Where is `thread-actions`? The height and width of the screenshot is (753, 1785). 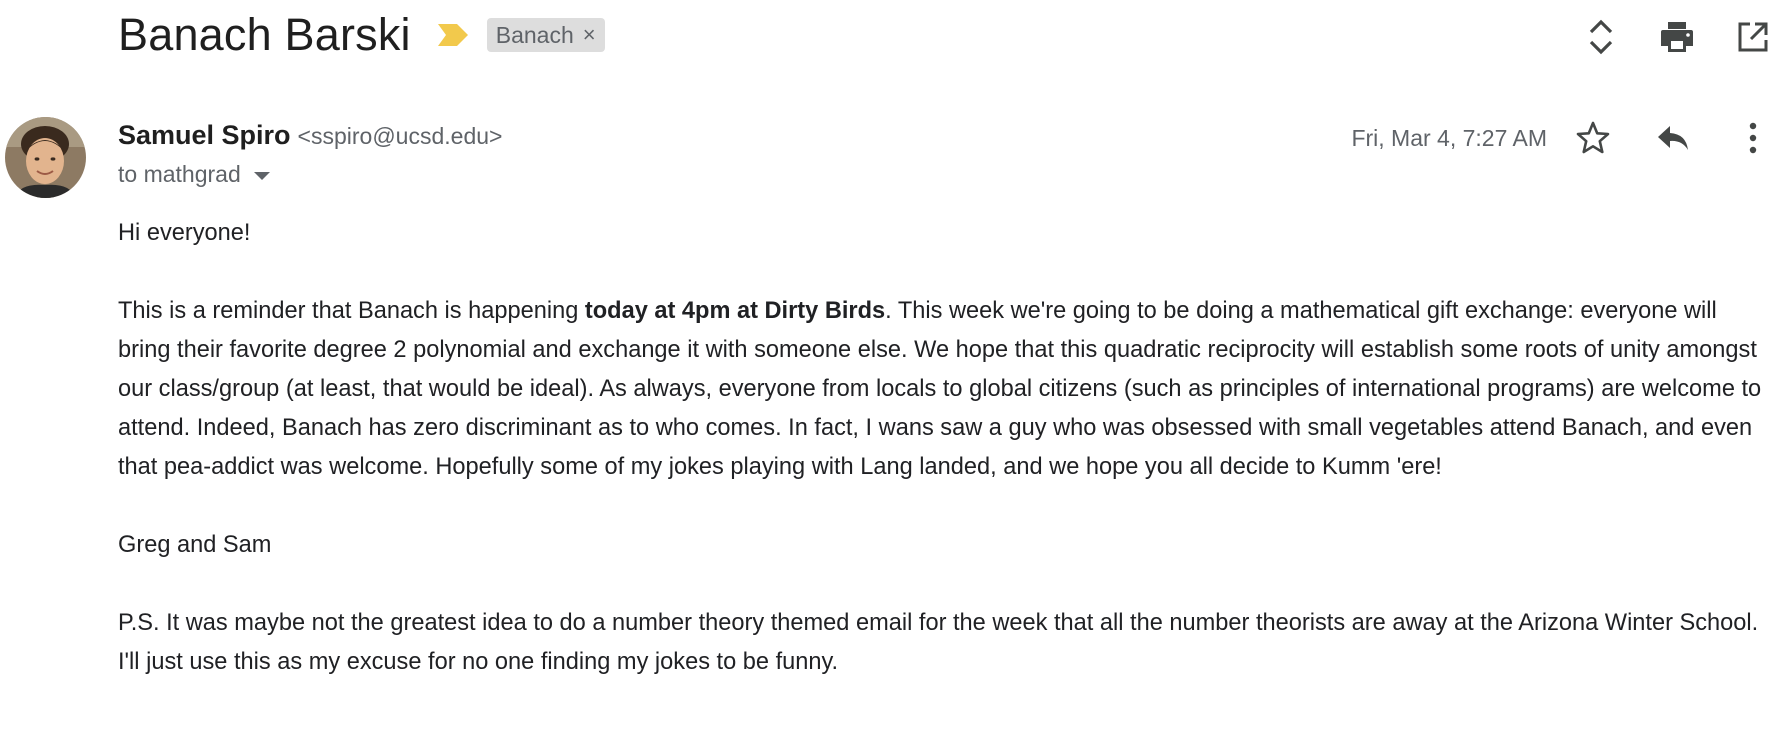 thread-actions is located at coordinates (1663, 37).